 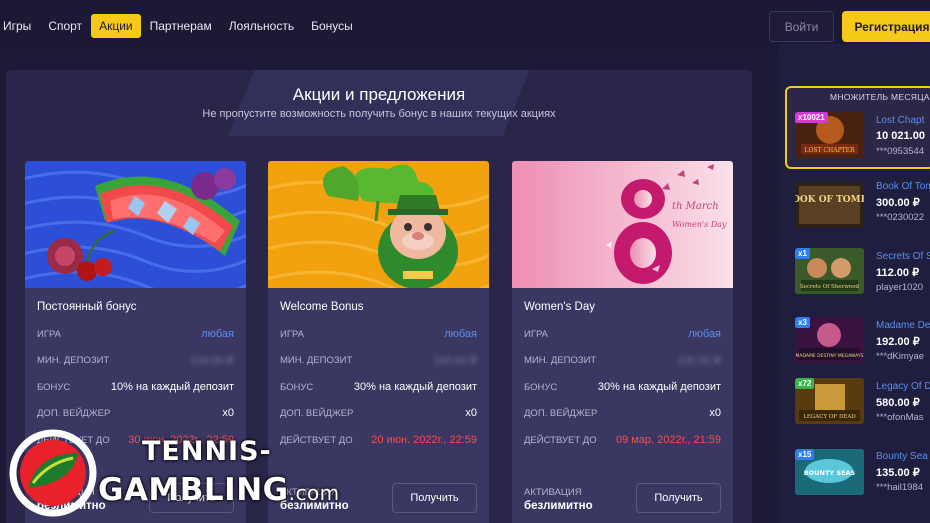 What do you see at coordinates (829, 401) in the screenshot?
I see `game-tile-legacy-of-dead: x72 LEGACY OF DEAD` at bounding box center [829, 401].